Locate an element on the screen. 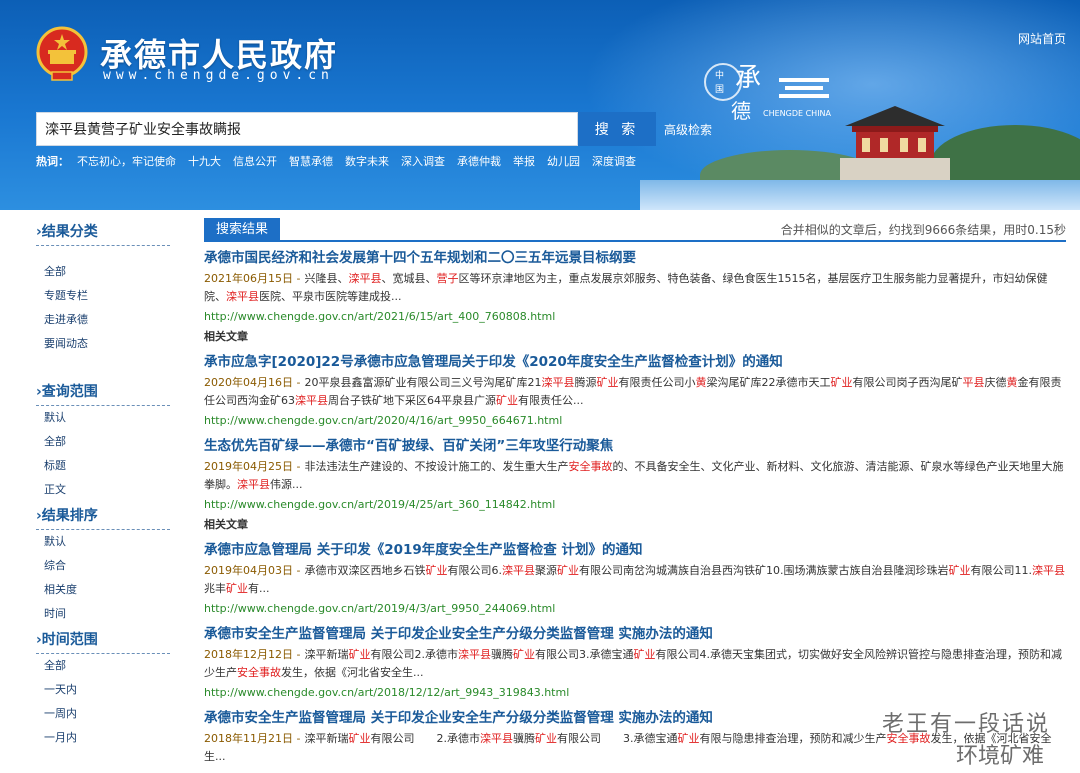 Image resolution: width=1080 pixels, height=773 pixels. pavilion-icon is located at coordinates (895, 143).